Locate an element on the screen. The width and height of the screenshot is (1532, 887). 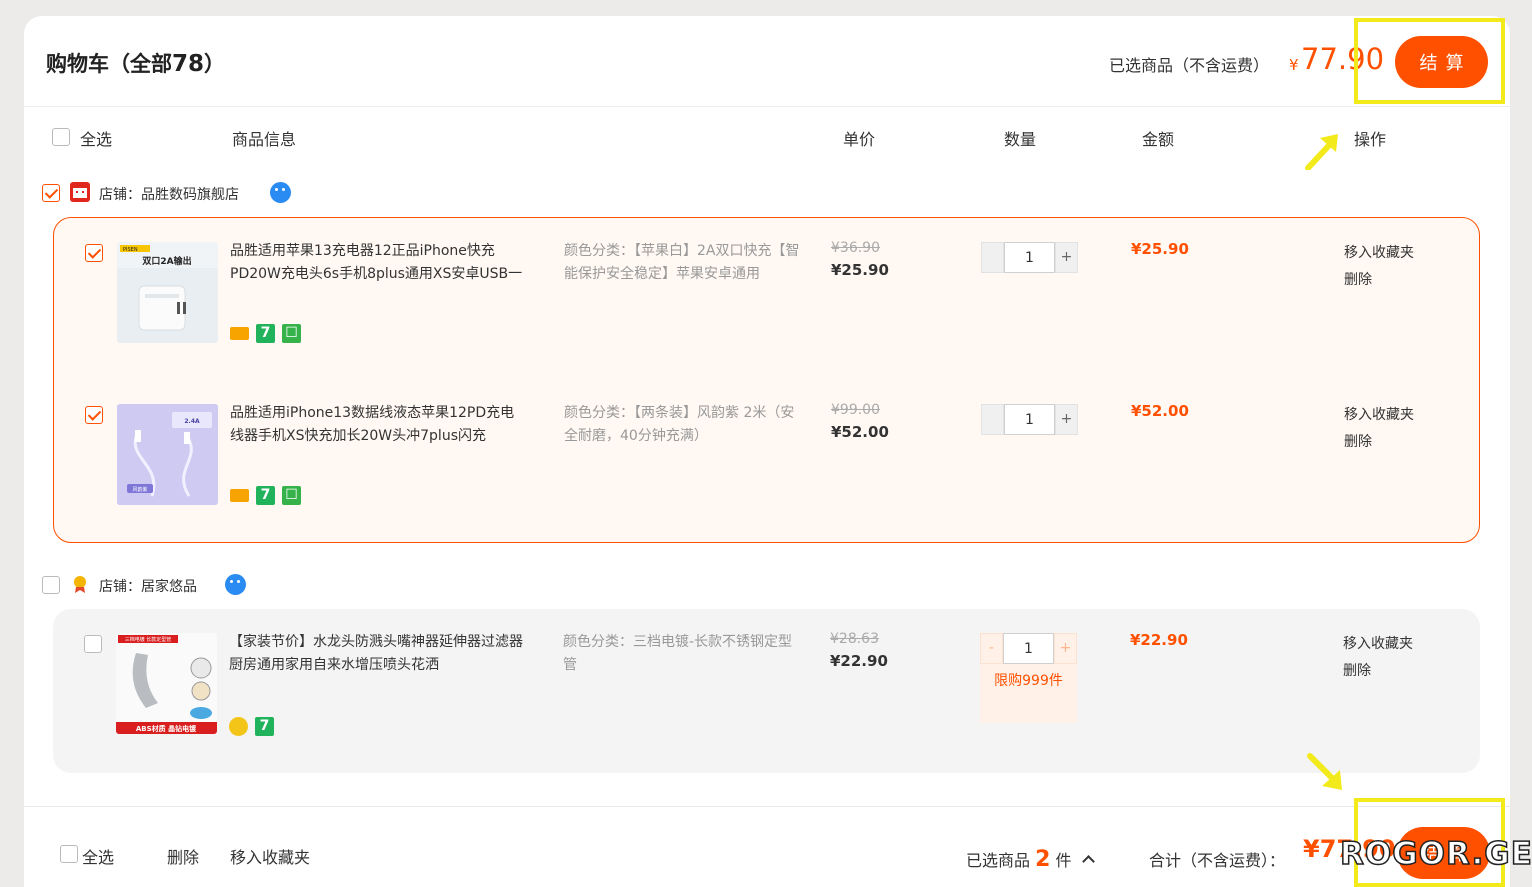
sku-info: 颜色分类：【两条装】风韵紫 2米（安全耐磨，40分钟充满） is located at coordinates (682, 425).